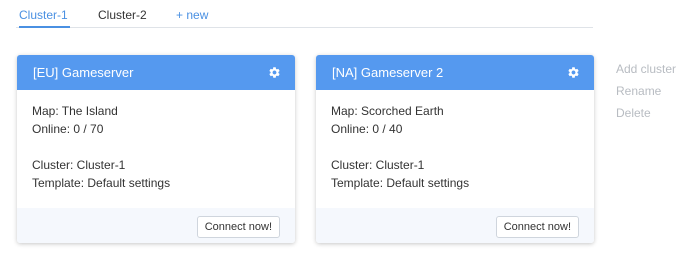 The height and width of the screenshot is (275, 700). I want to click on tab-cluster-1: Cluster-1, so click(44, 18).